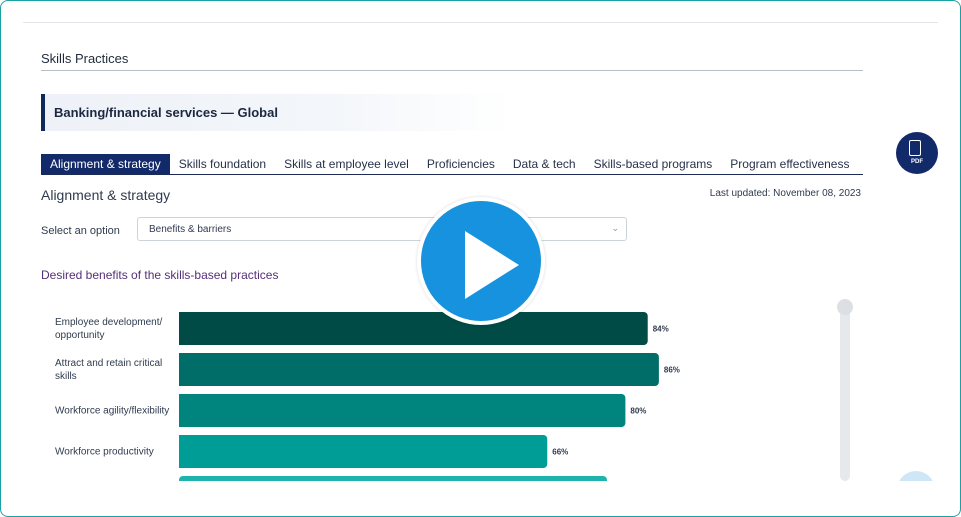 Image resolution: width=961 pixels, height=517 pixels. What do you see at coordinates (80, 231) in the screenshot?
I see `select-label: Select an option` at bounding box center [80, 231].